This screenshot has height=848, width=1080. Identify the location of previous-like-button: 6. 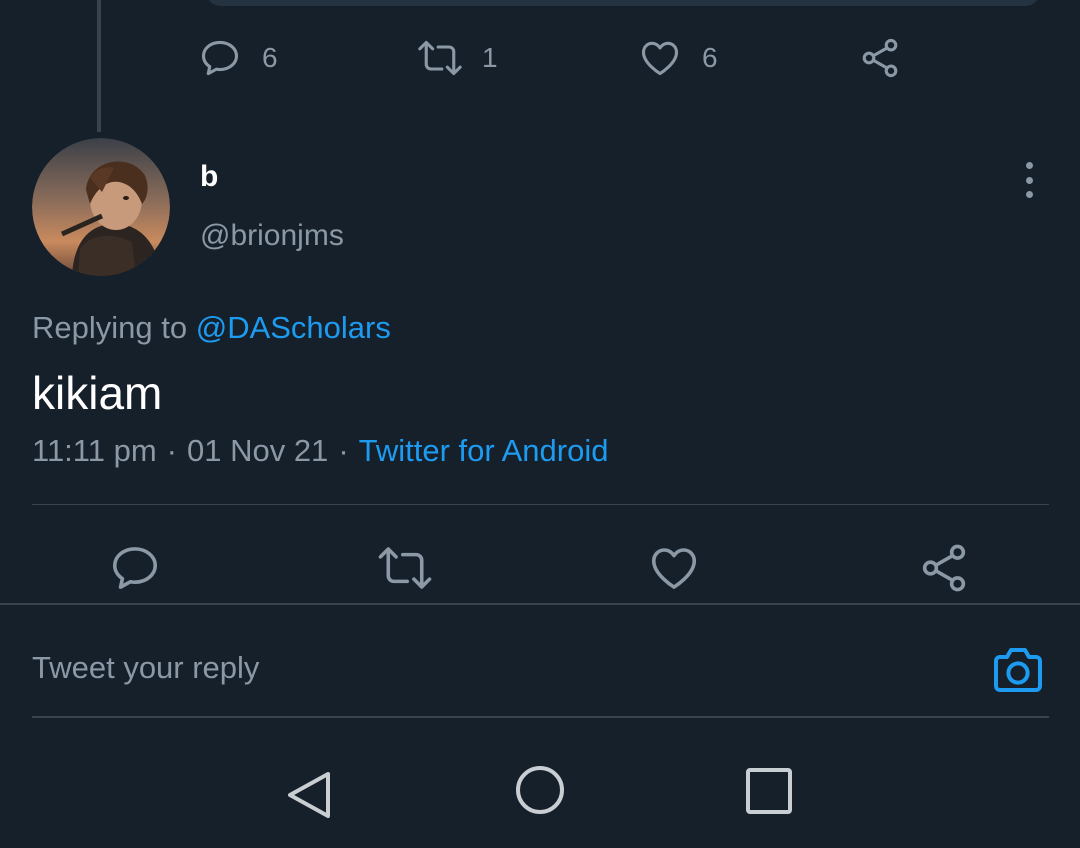
(678, 58).